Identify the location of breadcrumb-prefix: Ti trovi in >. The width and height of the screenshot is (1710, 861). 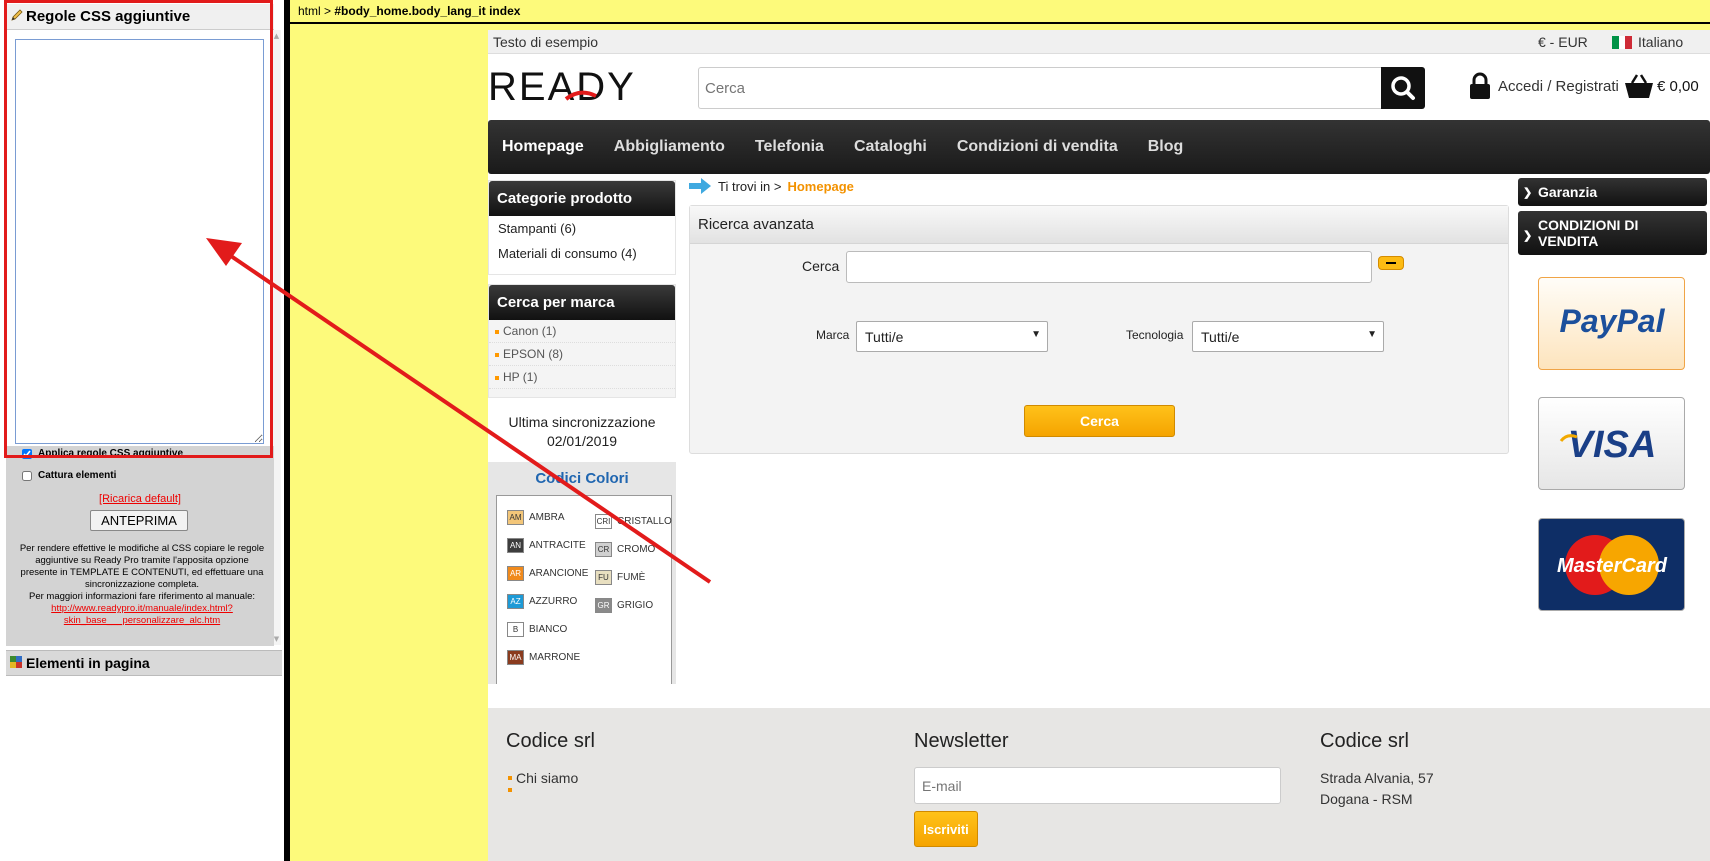
(750, 186).